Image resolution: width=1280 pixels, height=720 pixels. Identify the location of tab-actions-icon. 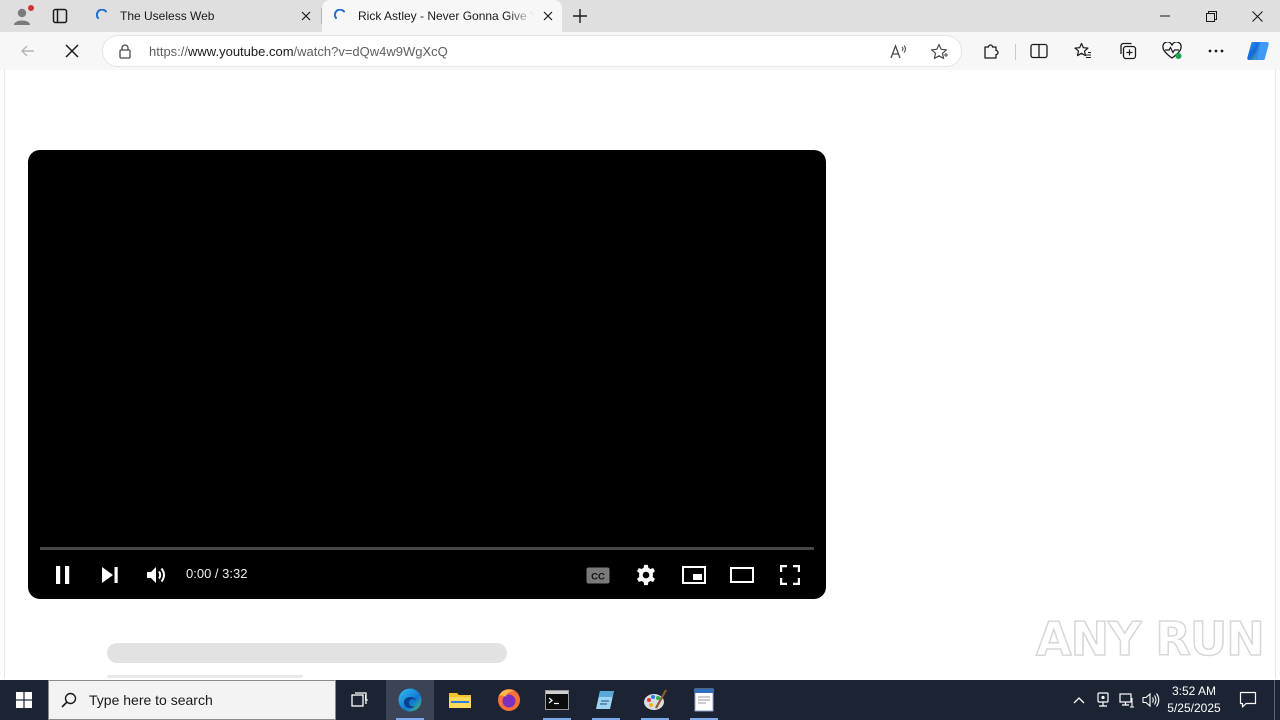
(60, 16).